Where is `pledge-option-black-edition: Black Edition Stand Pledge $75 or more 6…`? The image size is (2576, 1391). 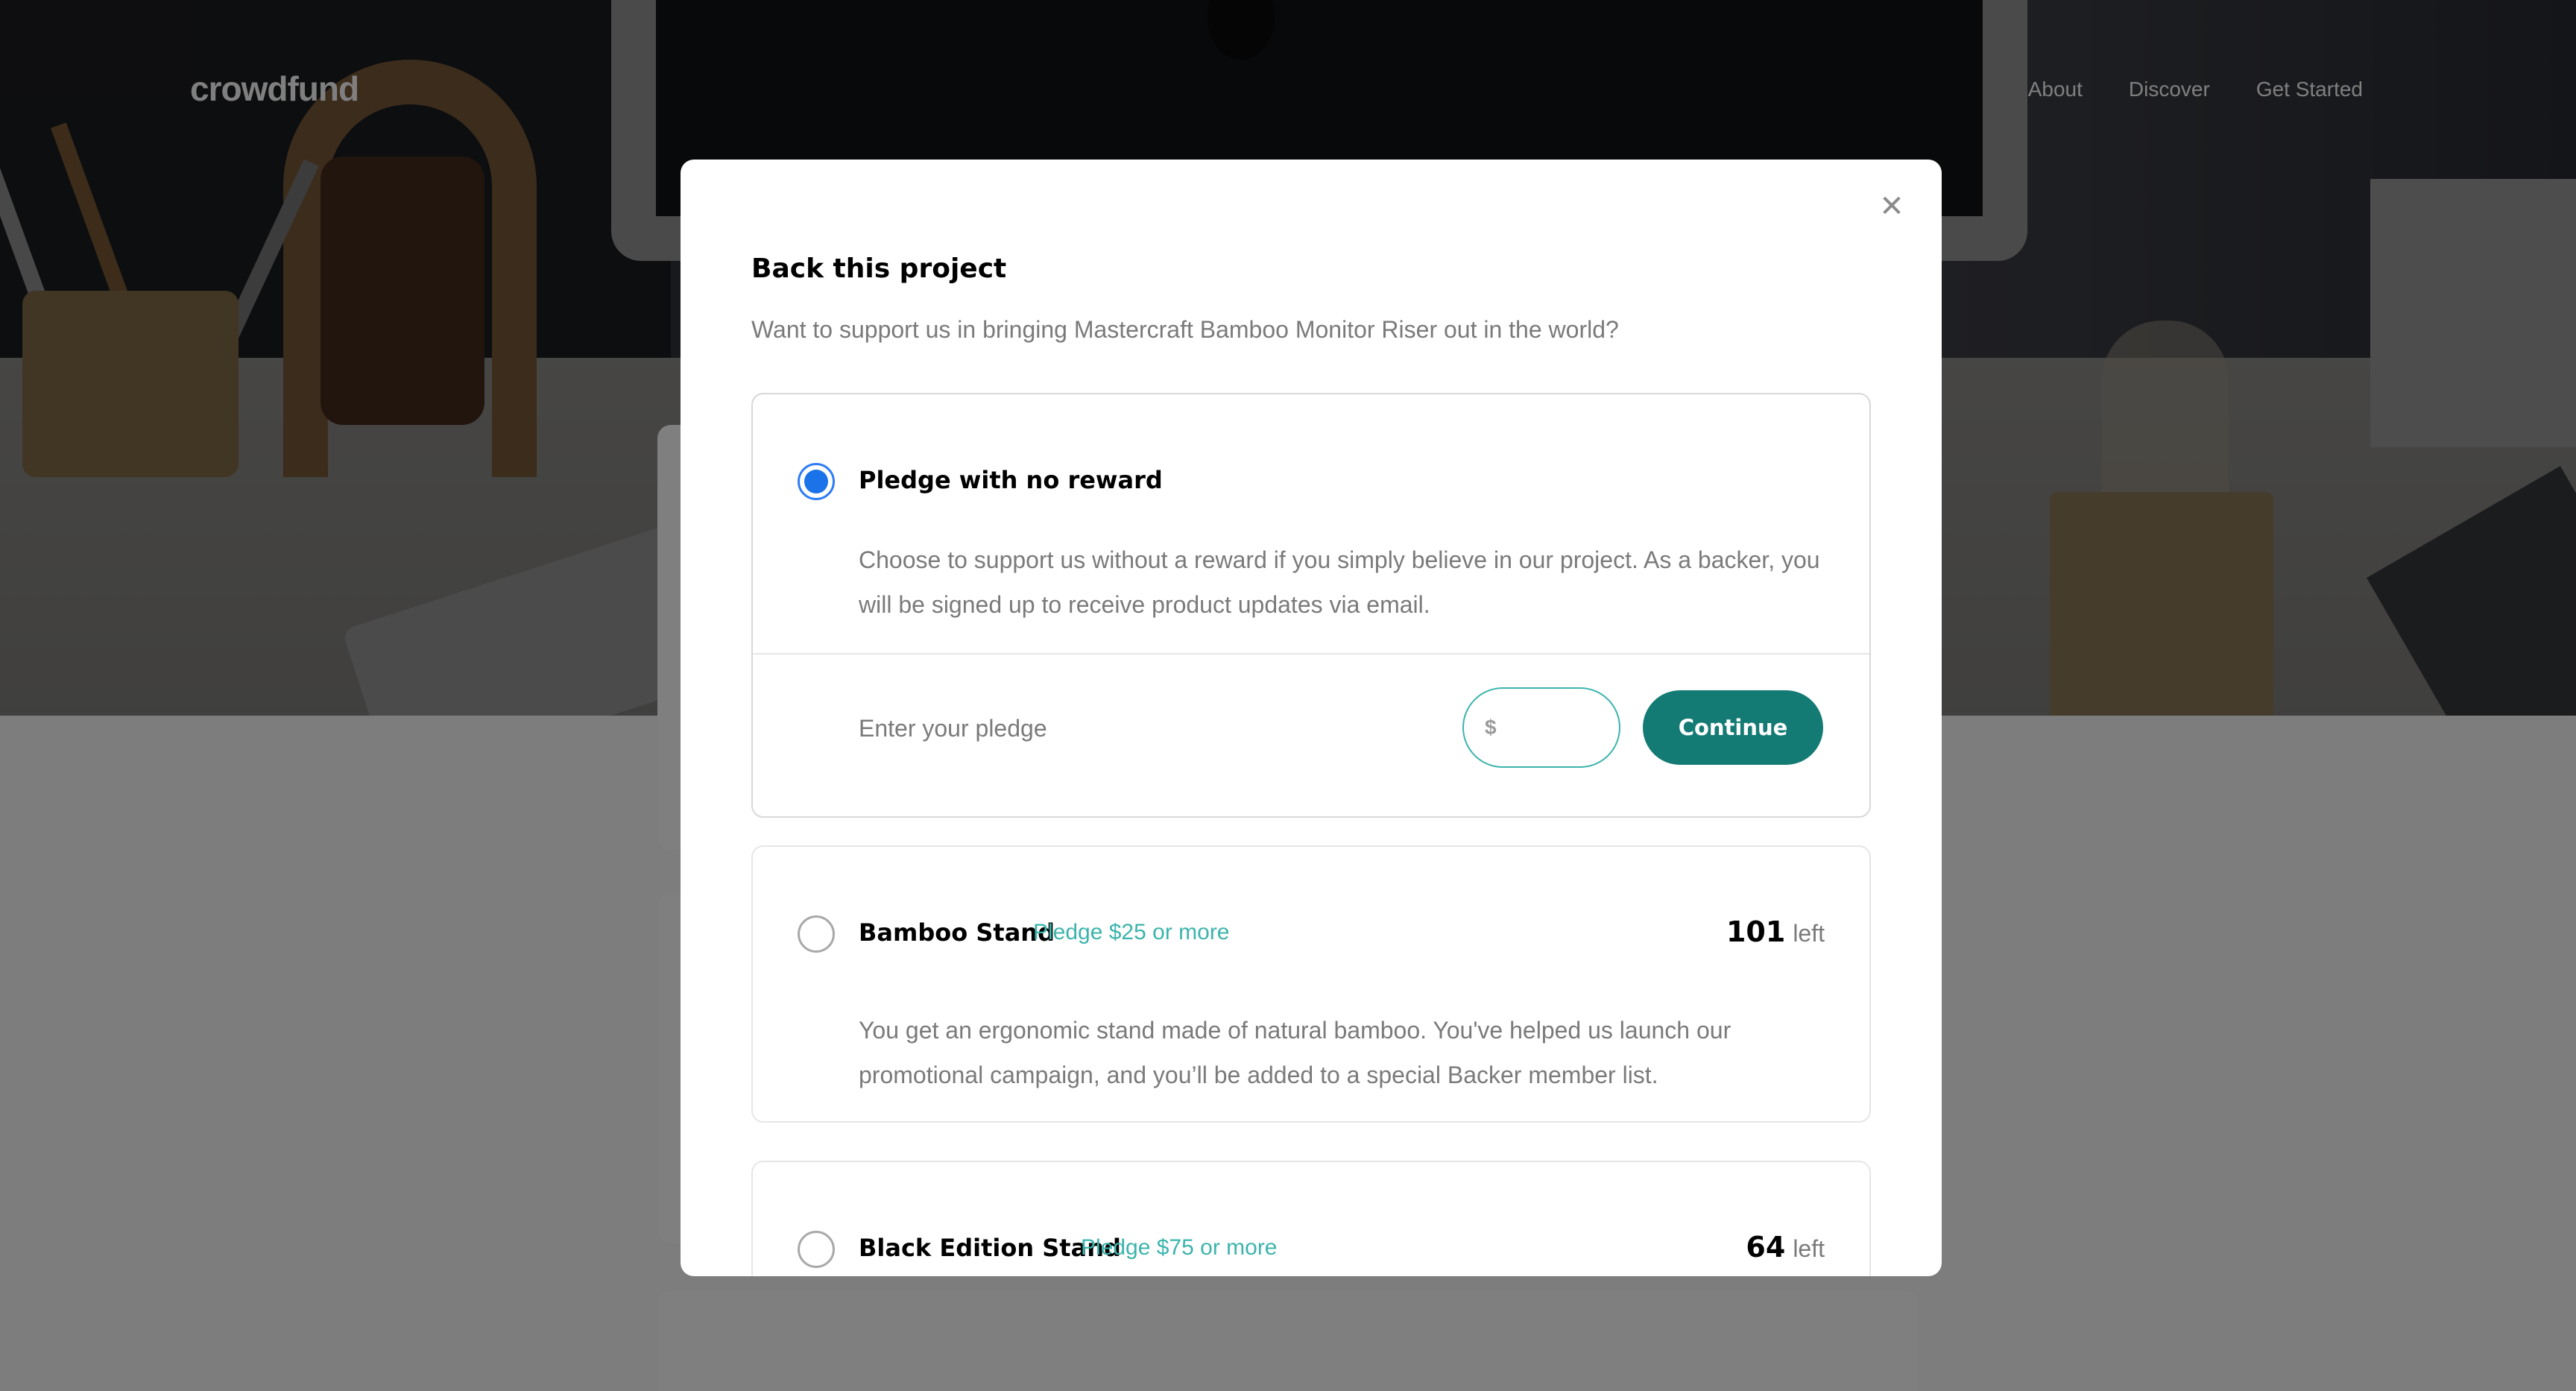 pledge-option-black-edition: Black Edition Stand Pledge $75 or more 6… is located at coordinates (1311, 1218).